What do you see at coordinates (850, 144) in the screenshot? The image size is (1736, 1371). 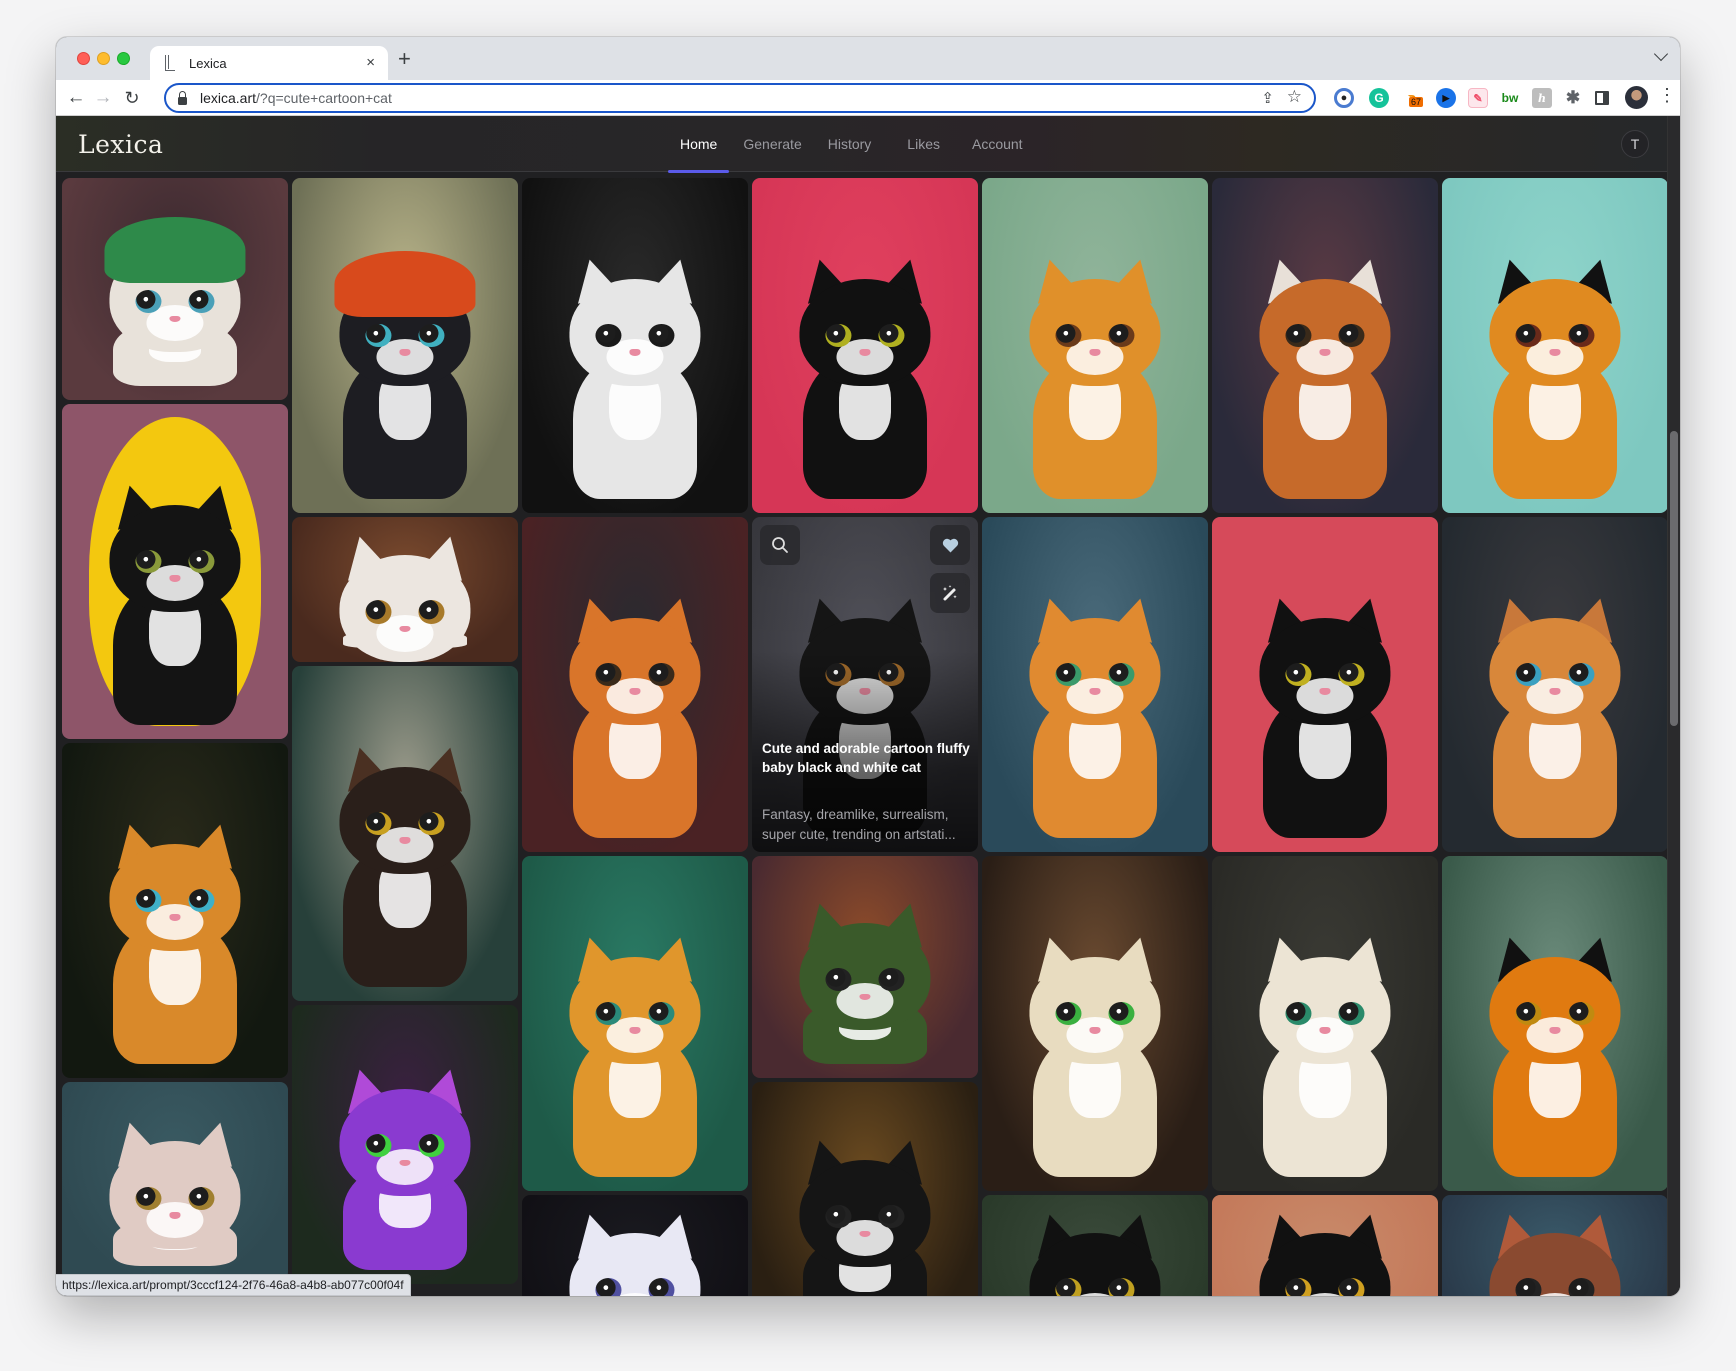 I see `nav-history: History` at bounding box center [850, 144].